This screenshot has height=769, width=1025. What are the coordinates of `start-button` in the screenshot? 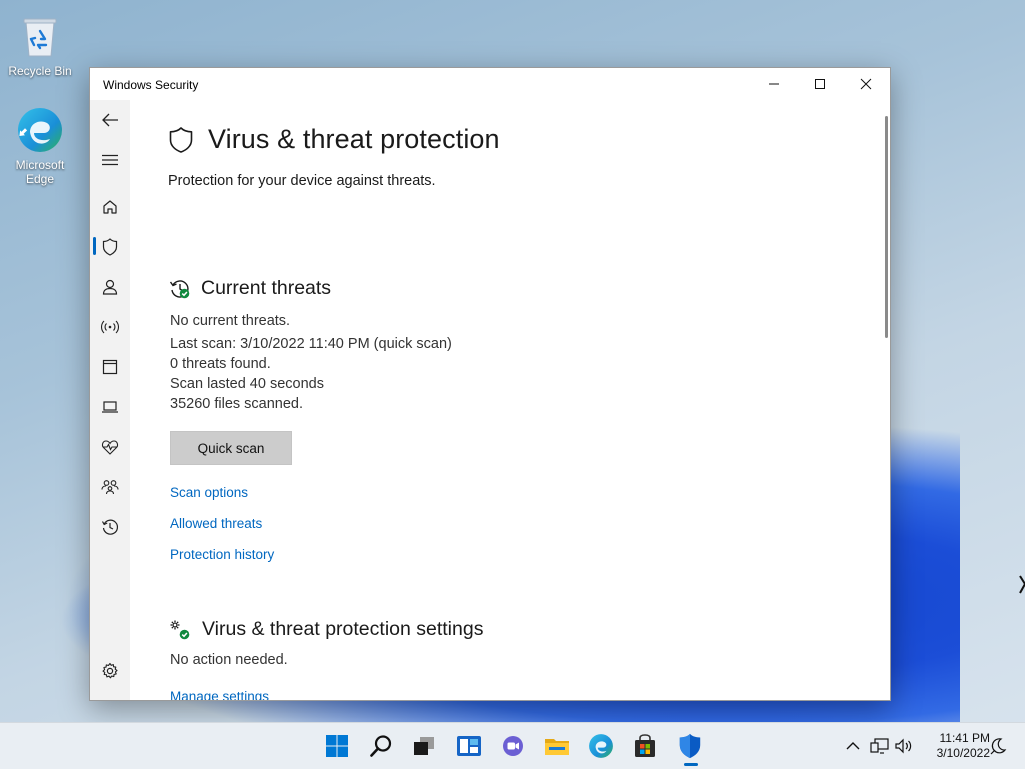 It's located at (337, 746).